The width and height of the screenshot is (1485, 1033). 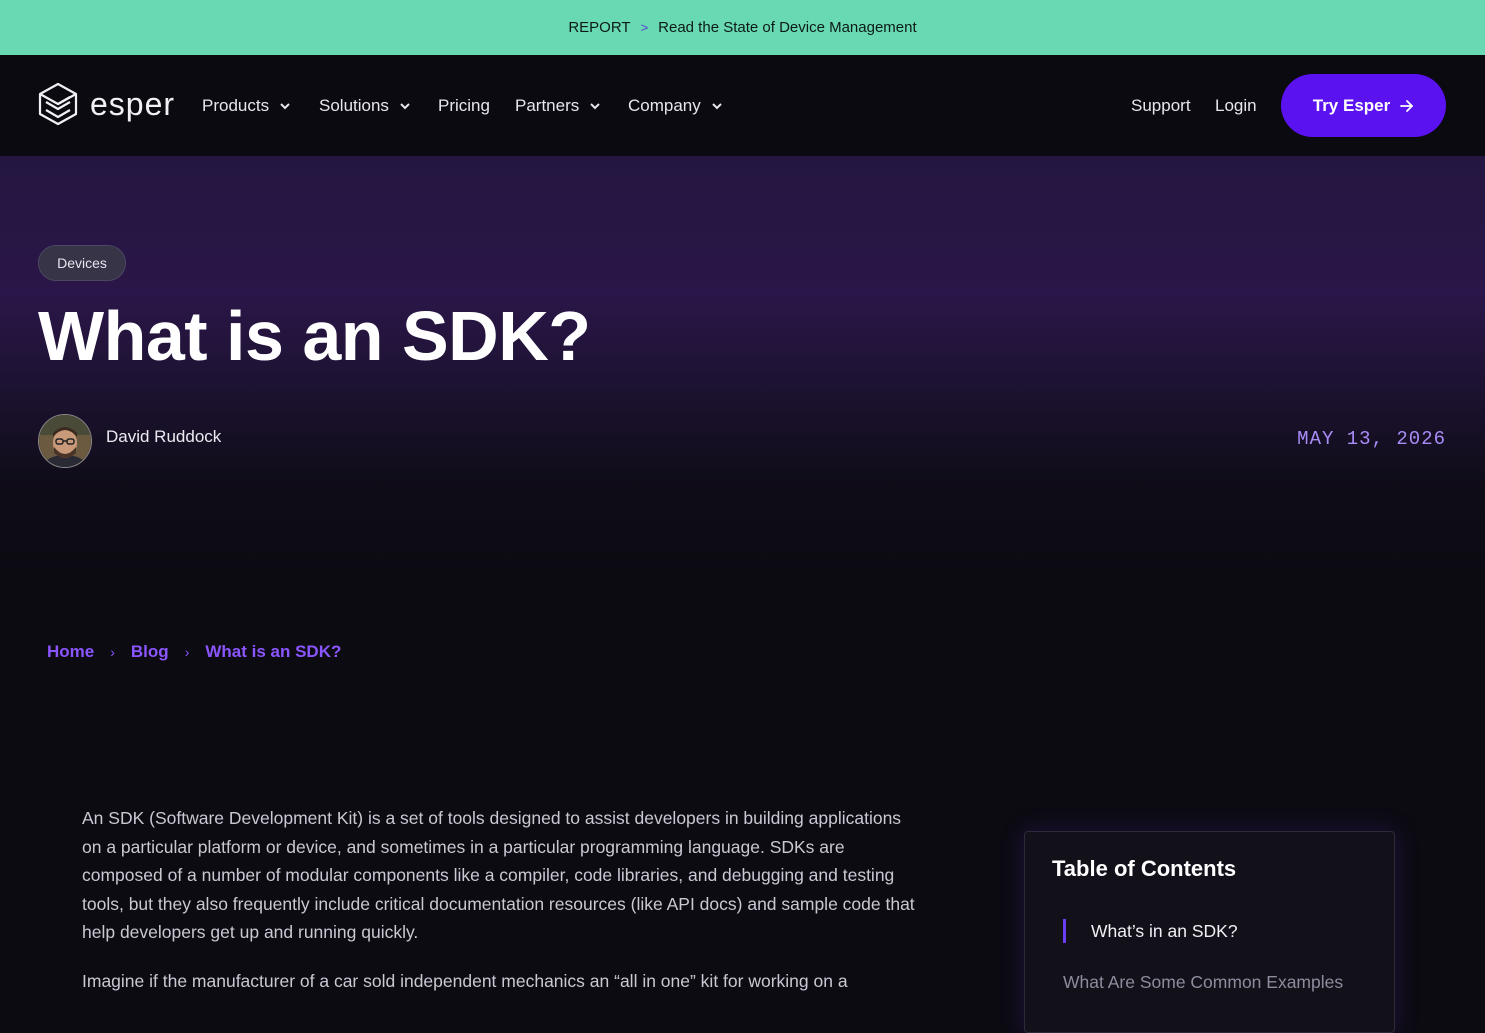 What do you see at coordinates (1150, 931) in the screenshot?
I see `toc-item-active: What’s in an SDK?` at bounding box center [1150, 931].